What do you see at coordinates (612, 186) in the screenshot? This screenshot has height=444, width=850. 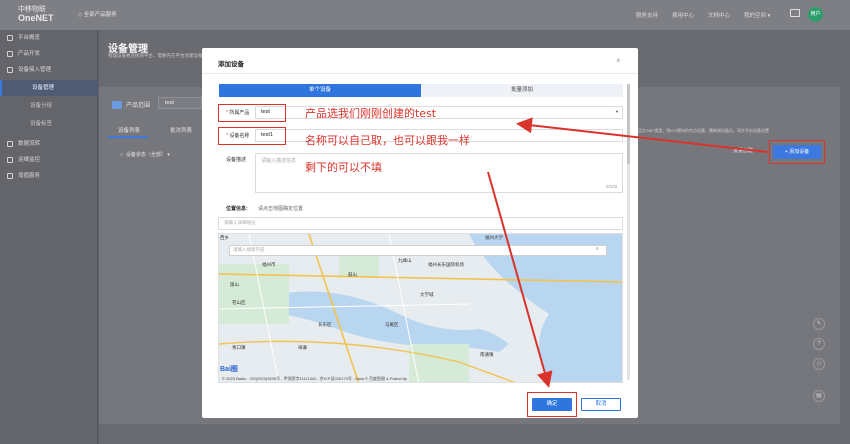 I see `device-desc-count: 0/100` at bounding box center [612, 186].